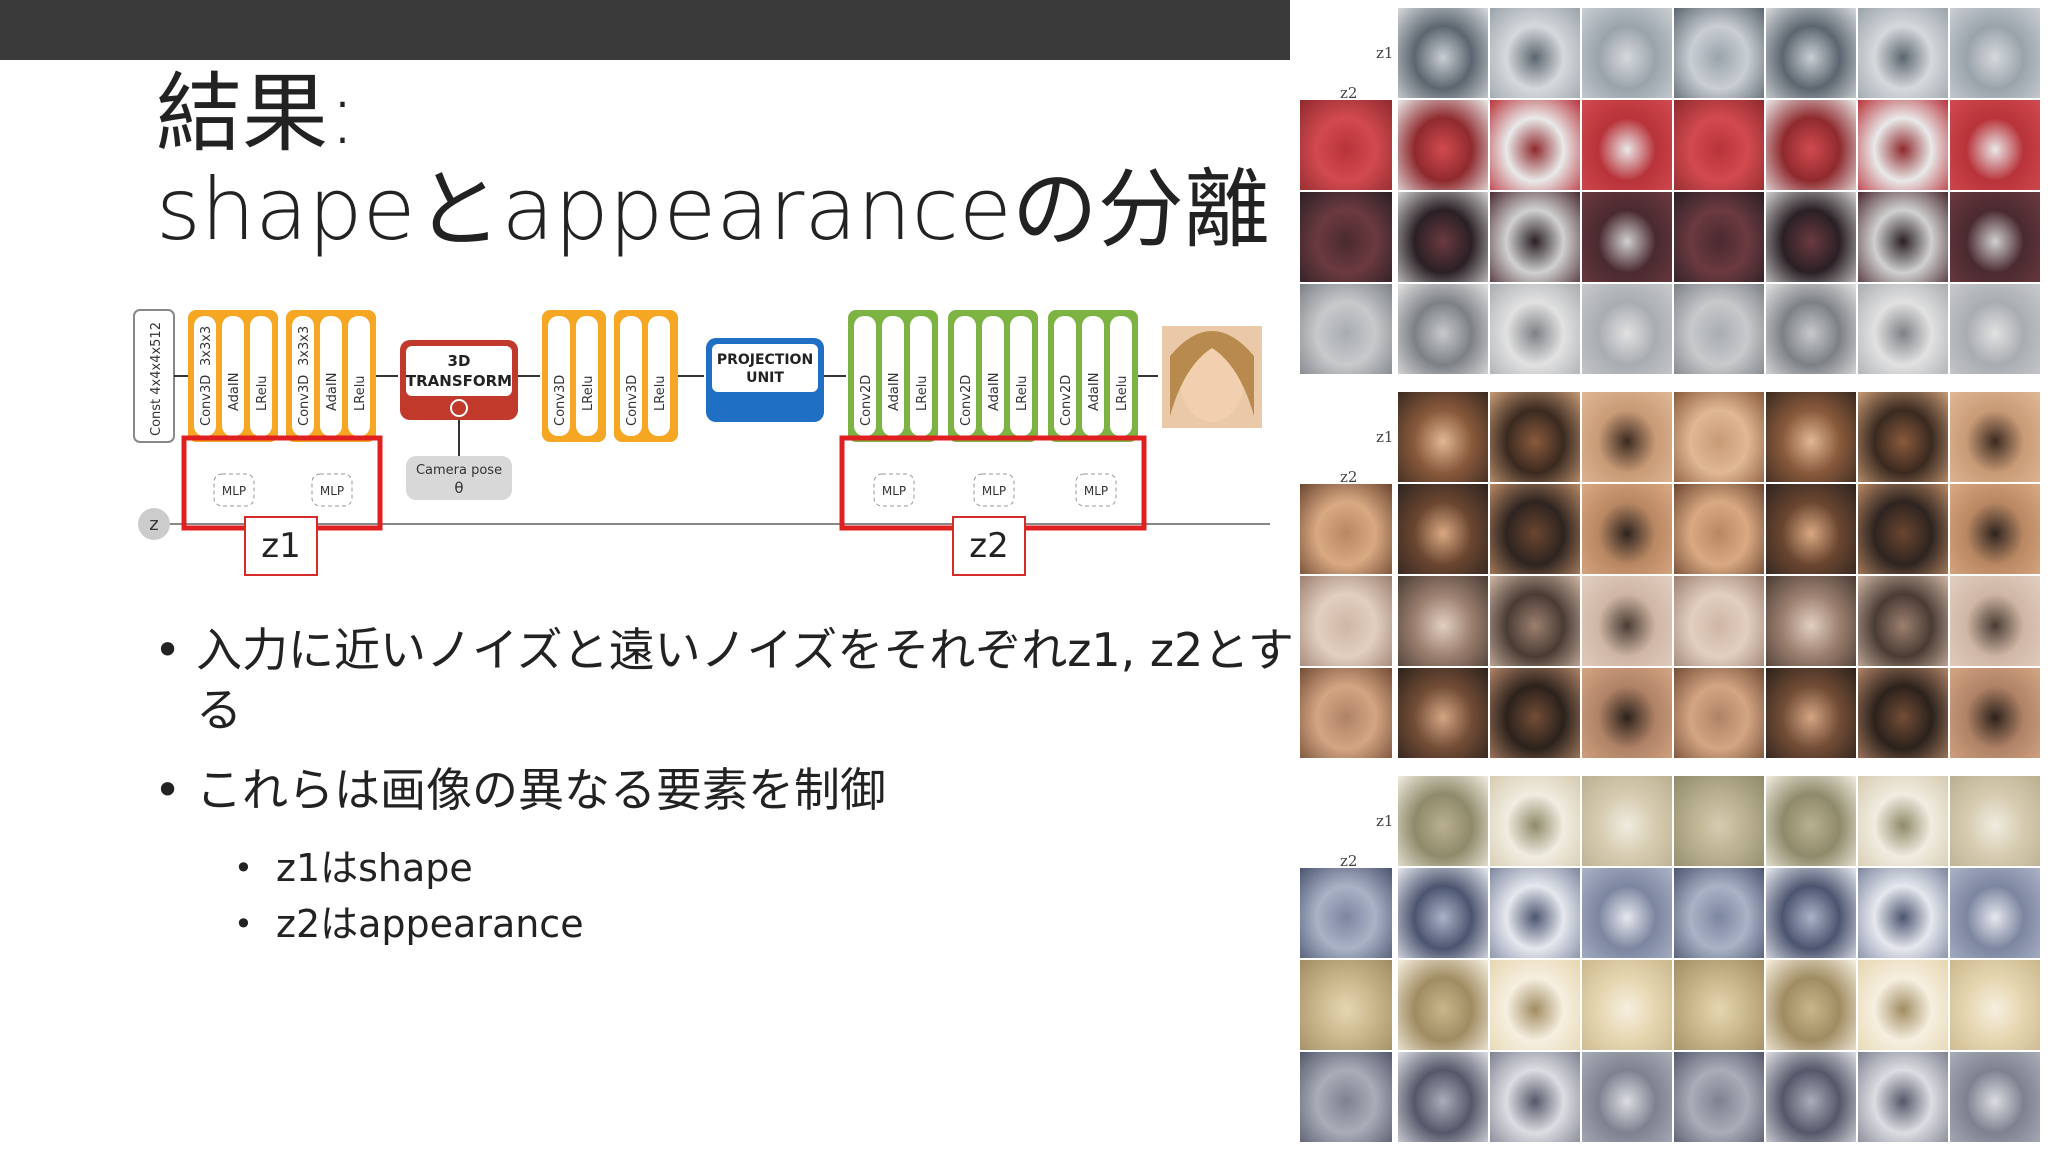 Image resolution: width=2048 pixels, height=1152 pixels. What do you see at coordinates (574, 376) in the screenshot?
I see `conv3d-block-3: Conv3D LRelu` at bounding box center [574, 376].